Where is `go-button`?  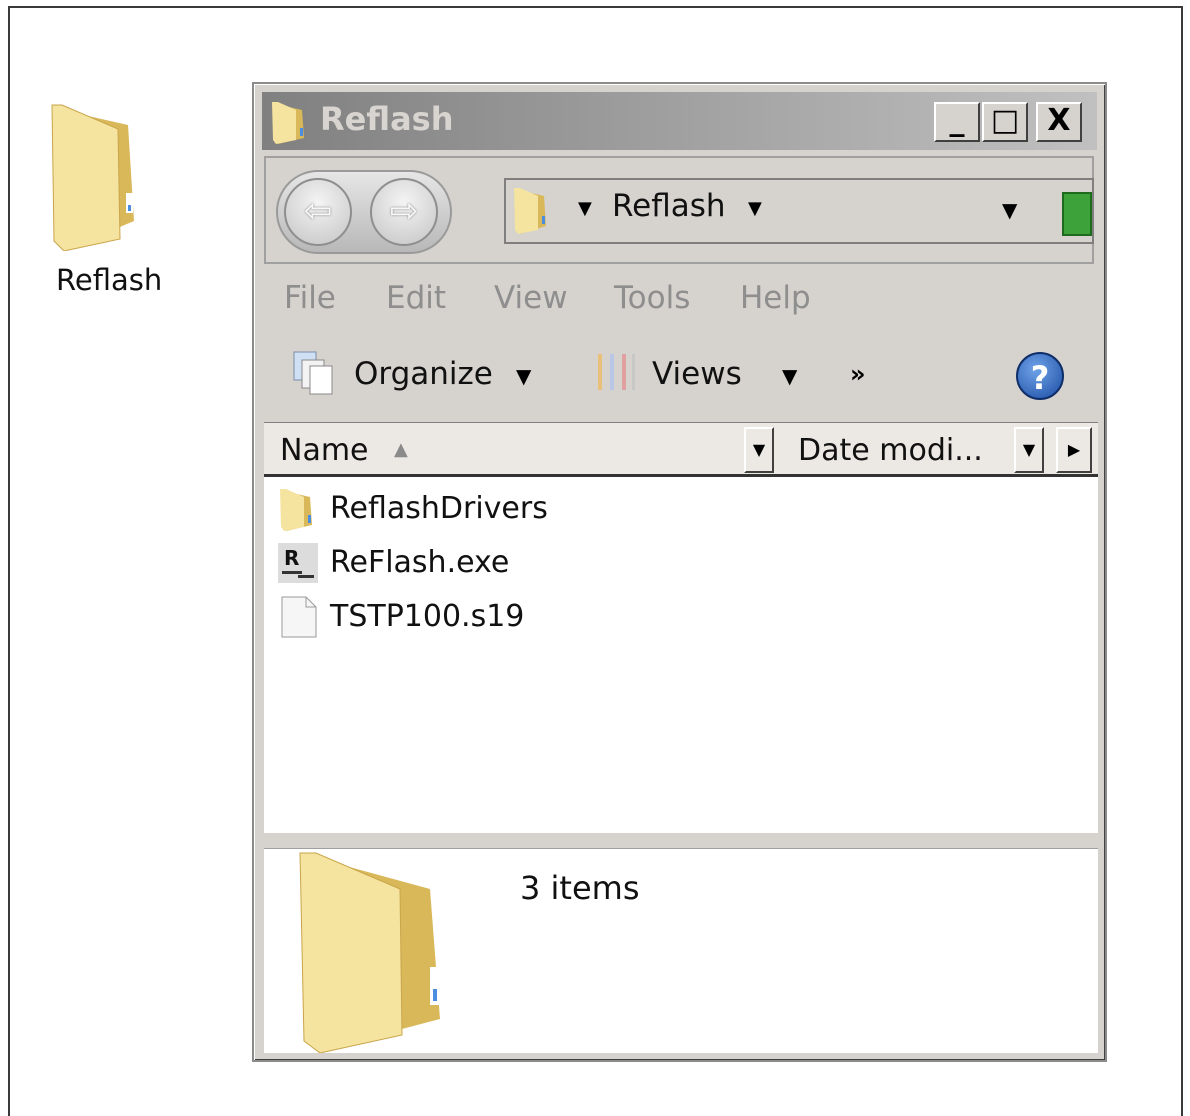
go-button is located at coordinates (1077, 214).